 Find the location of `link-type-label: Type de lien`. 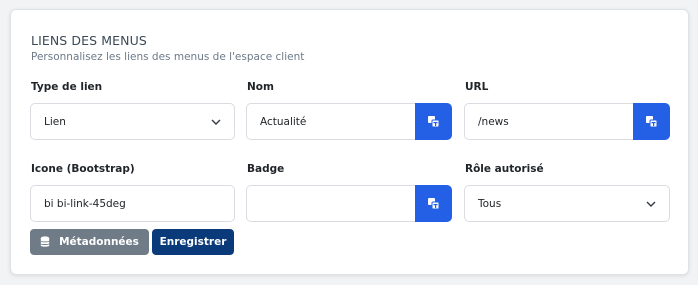

link-type-label: Type de lien is located at coordinates (67, 87).